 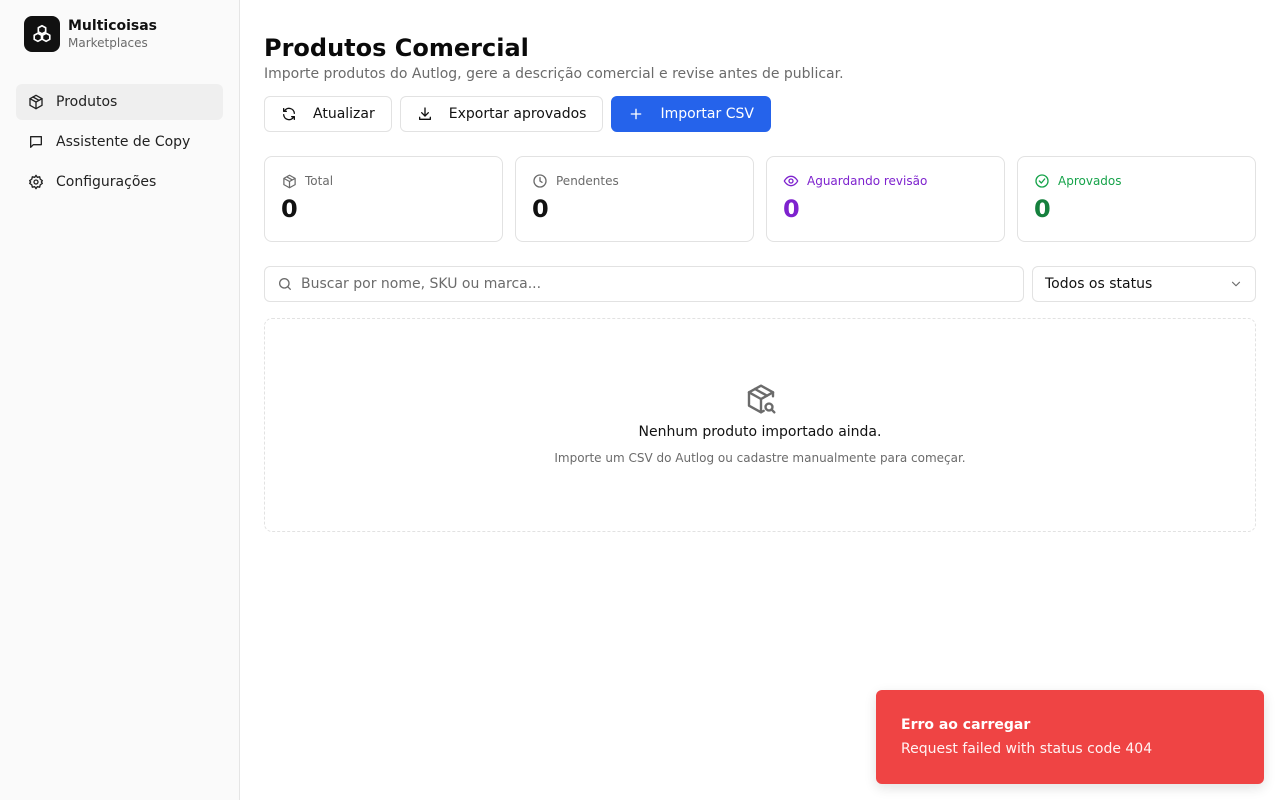 What do you see at coordinates (289, 114) in the screenshot?
I see `refresh-icon` at bounding box center [289, 114].